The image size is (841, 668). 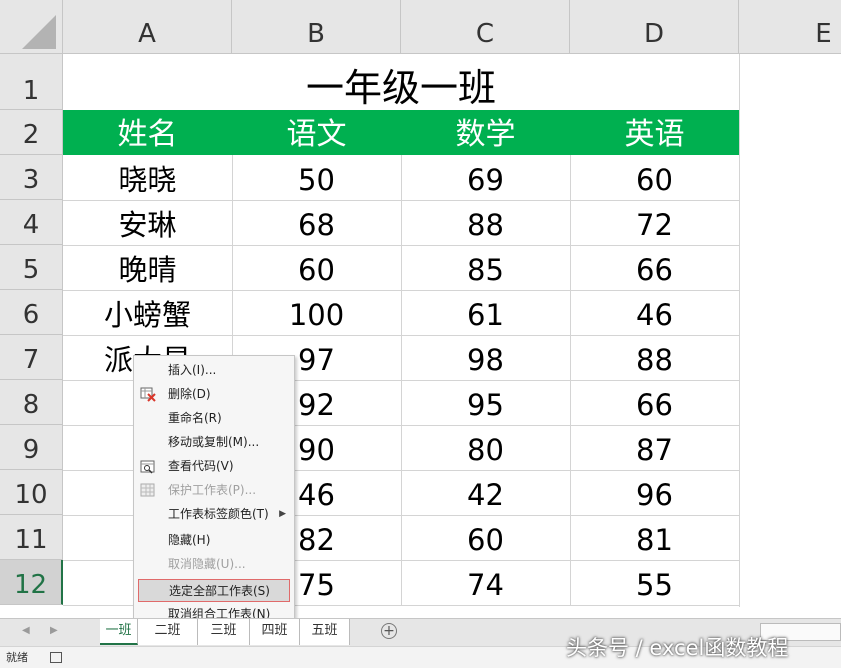 I want to click on row-header-6: 6, so click(x=31, y=312).